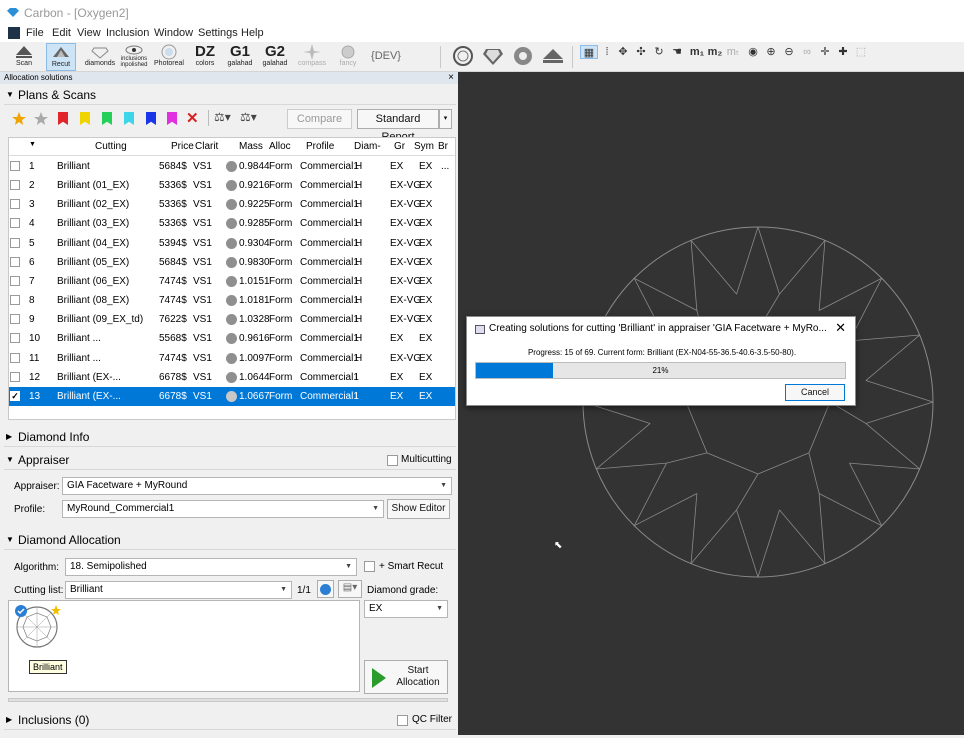 Image resolution: width=964 pixels, height=738 pixels. What do you see at coordinates (172, 118) in the screenshot?
I see `bookmark-magenta-icon` at bounding box center [172, 118].